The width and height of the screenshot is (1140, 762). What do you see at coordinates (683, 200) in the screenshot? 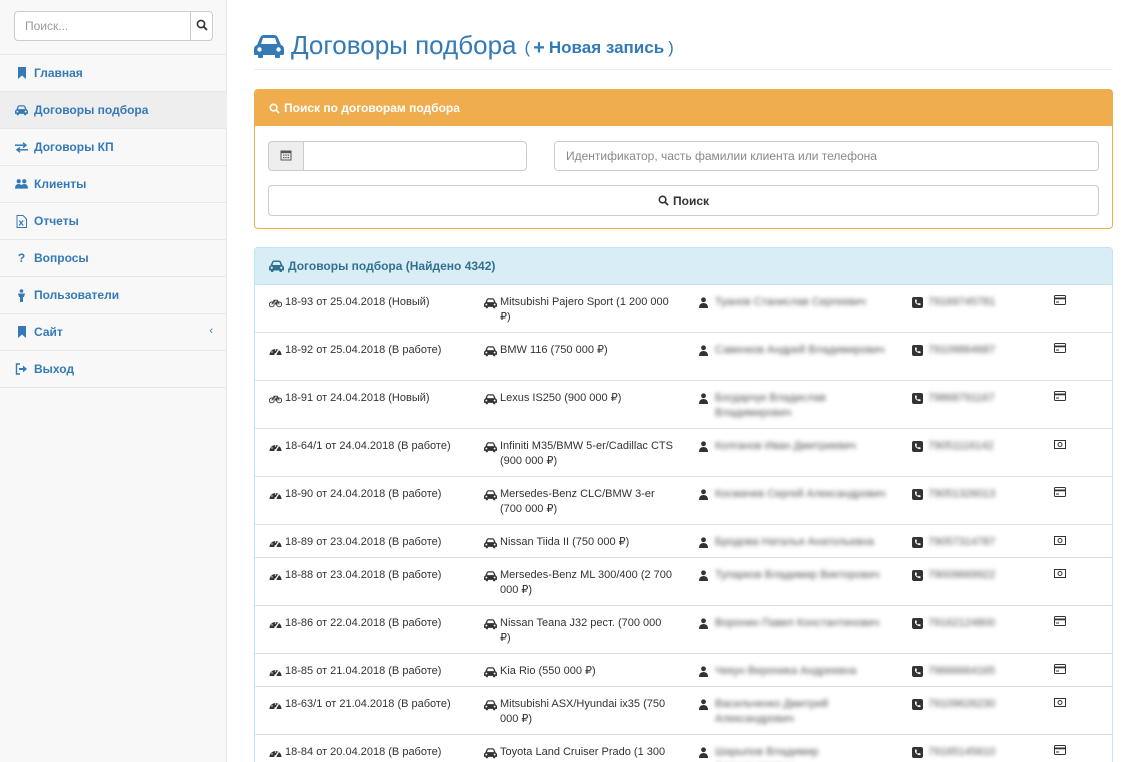
I see `search-button: Поиск` at bounding box center [683, 200].